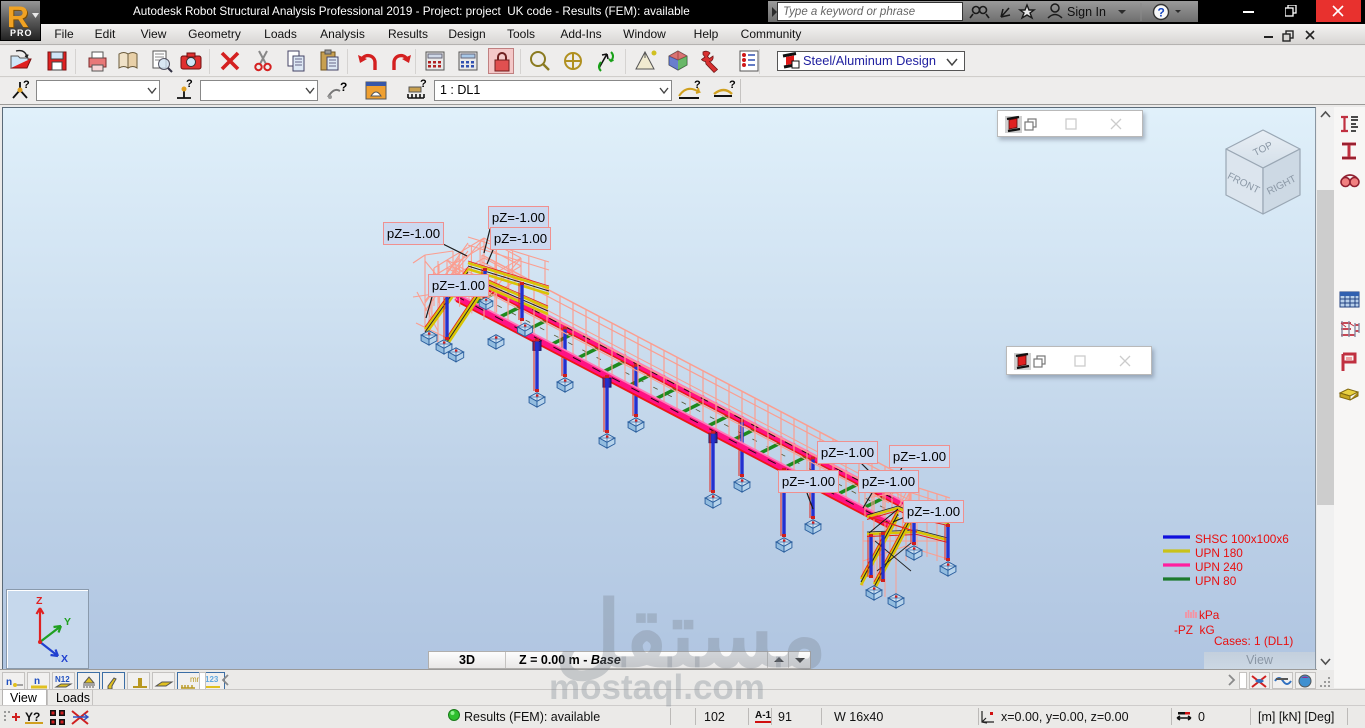  I want to click on svg-text: 123, so click(212, 679).